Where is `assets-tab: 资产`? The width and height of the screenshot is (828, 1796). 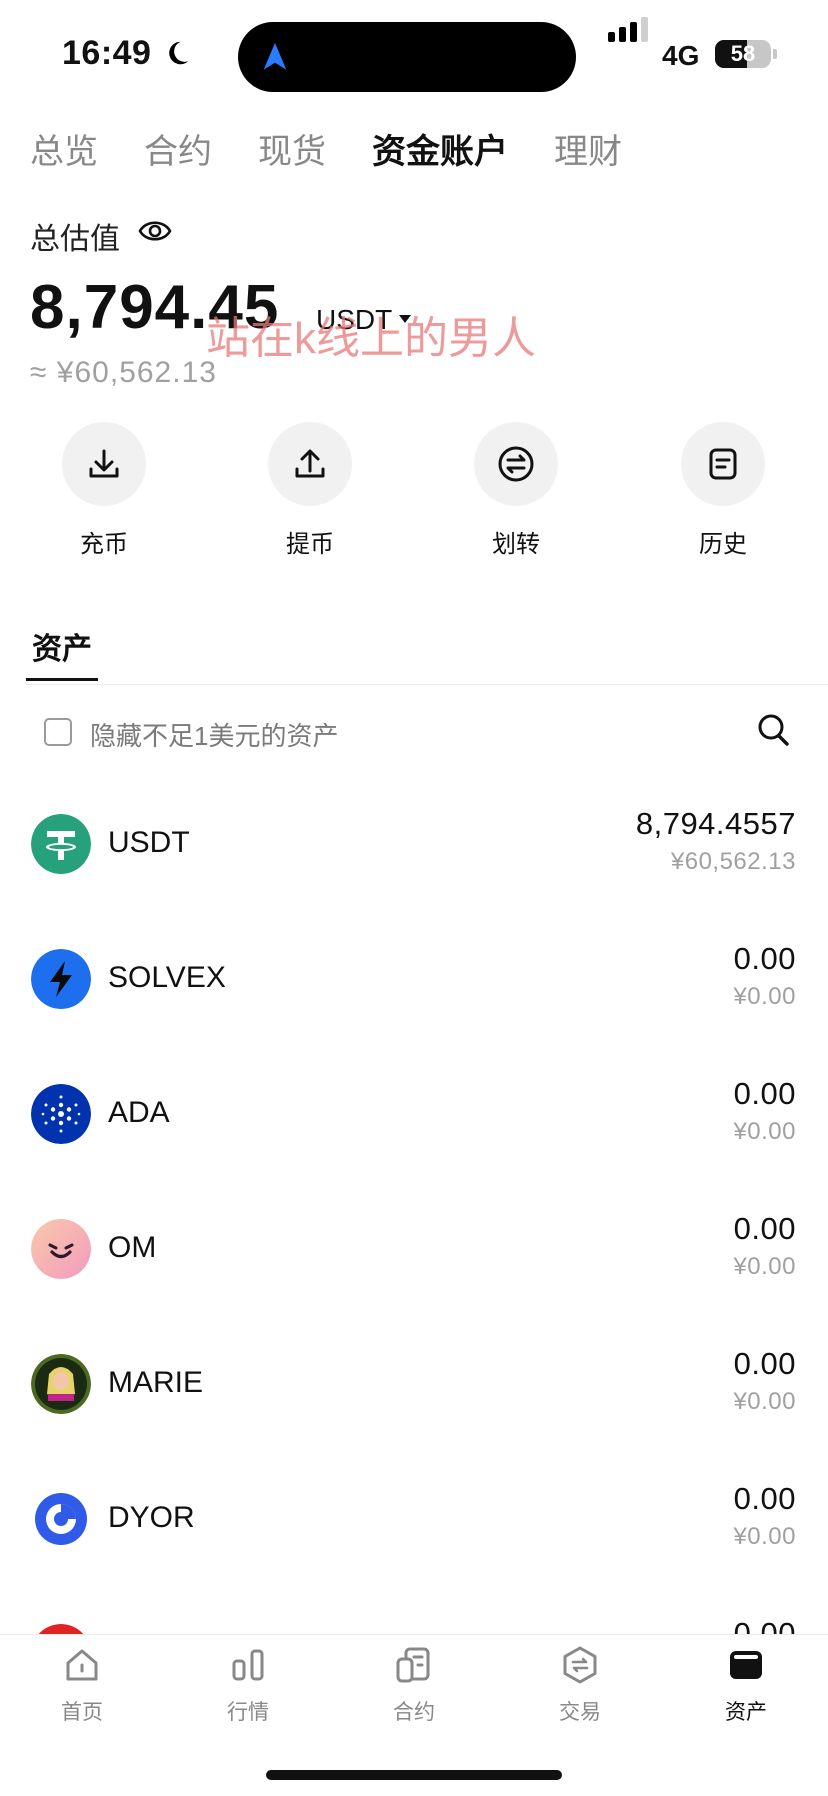
assets-tab: 资产 is located at coordinates (62, 646).